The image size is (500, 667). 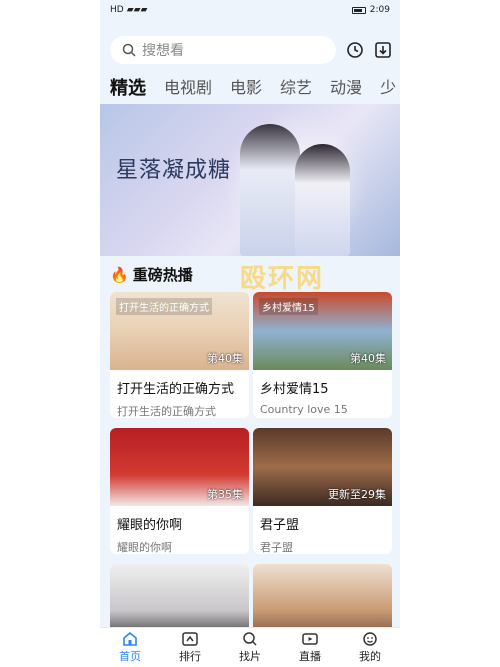 I want to click on tab-kids: 少, so click(x=388, y=87).